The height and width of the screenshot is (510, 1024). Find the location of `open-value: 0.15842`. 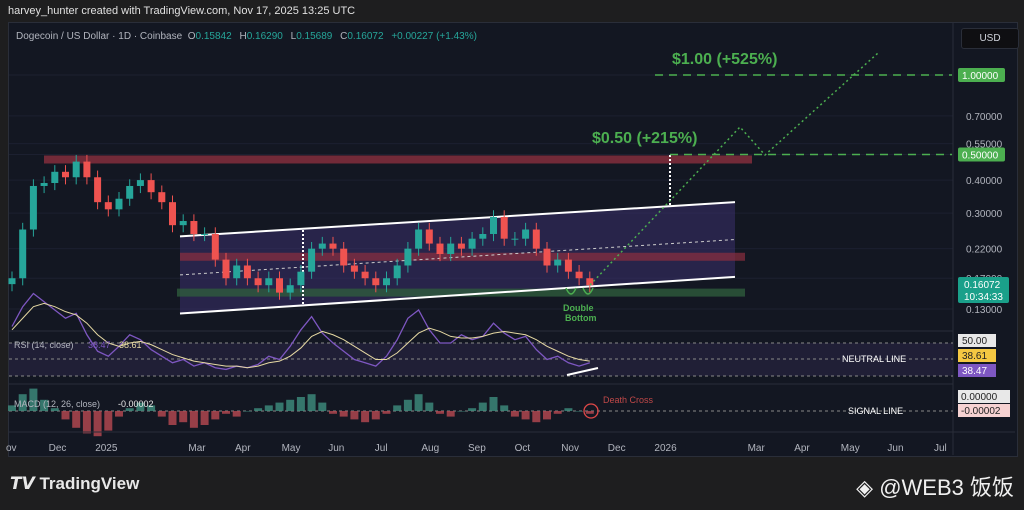

open-value: 0.15842 is located at coordinates (213, 36).